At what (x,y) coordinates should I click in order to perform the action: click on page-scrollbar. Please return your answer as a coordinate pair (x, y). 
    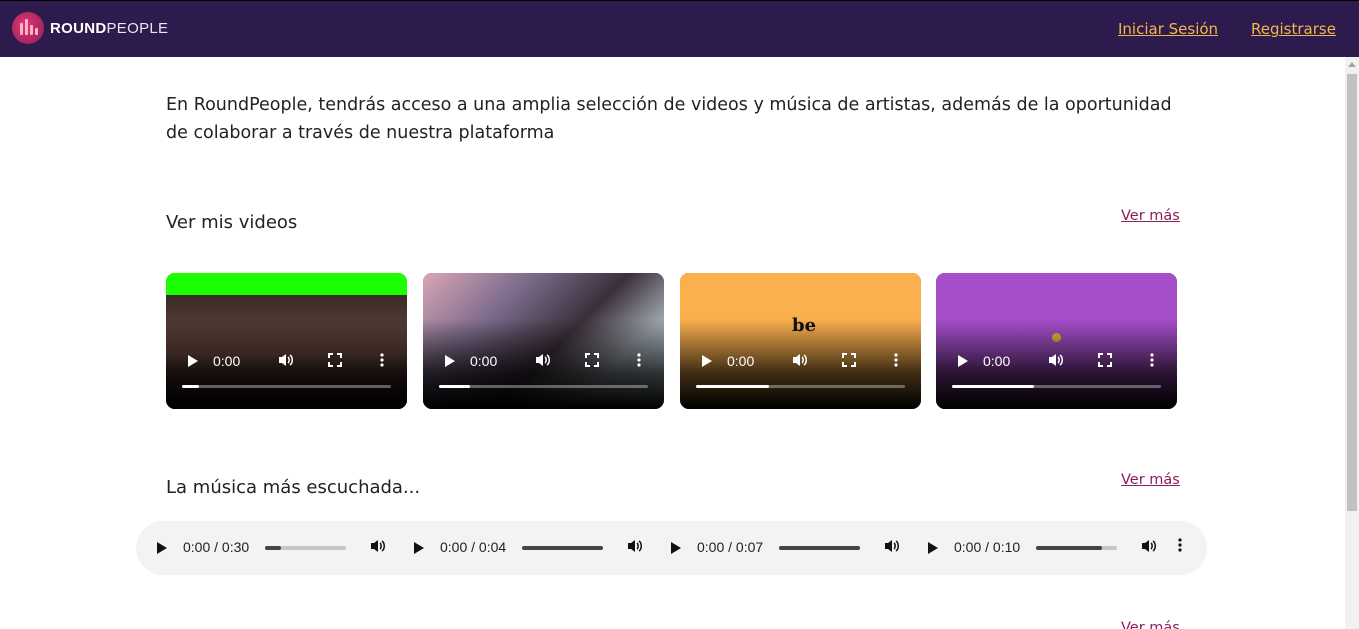
    Looking at the image, I should click on (1352, 343).